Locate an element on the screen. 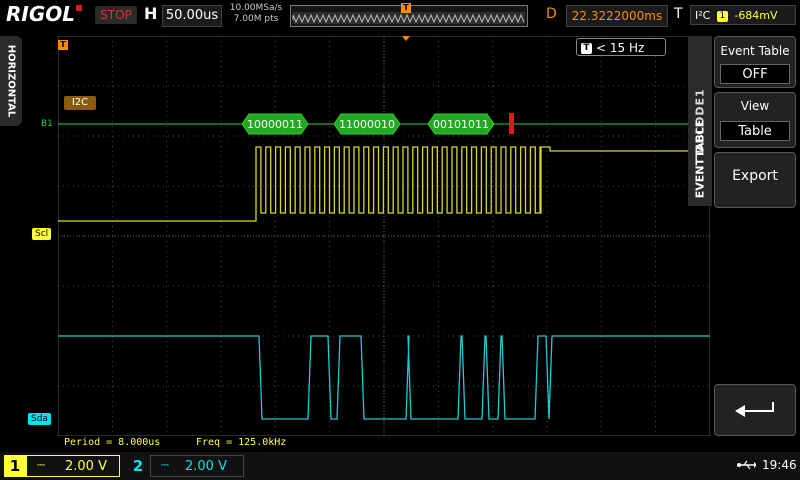 Image resolution: width=800 pixels, height=480 pixels. export-label: Export is located at coordinates (755, 176).